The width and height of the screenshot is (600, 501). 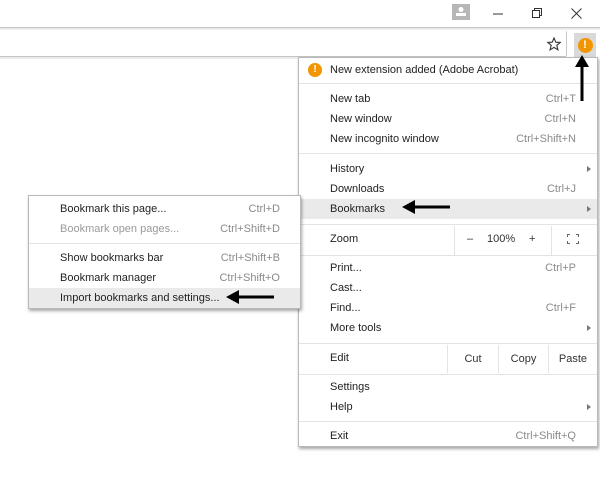 What do you see at coordinates (448, 407) in the screenshot?
I see `menu-item-help: Help` at bounding box center [448, 407].